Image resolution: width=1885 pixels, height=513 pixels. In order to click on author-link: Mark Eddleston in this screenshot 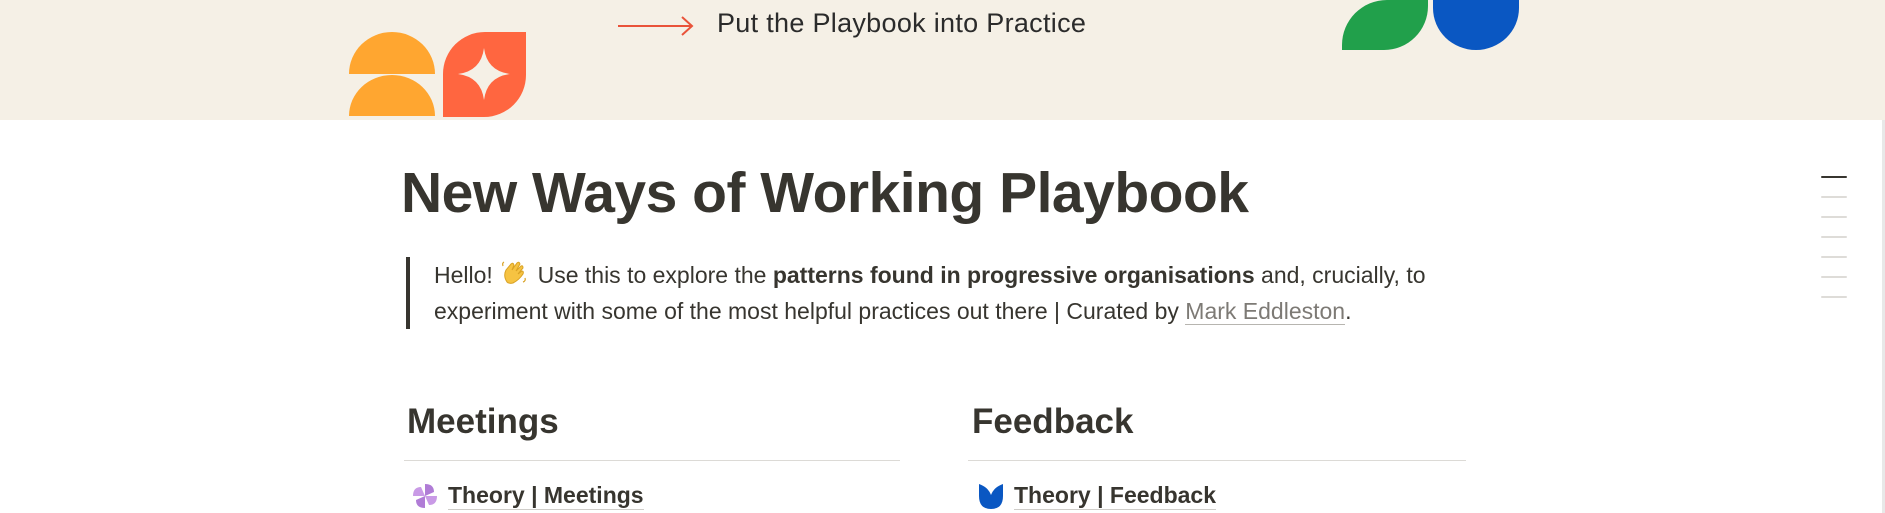, I will do `click(1265, 311)`.